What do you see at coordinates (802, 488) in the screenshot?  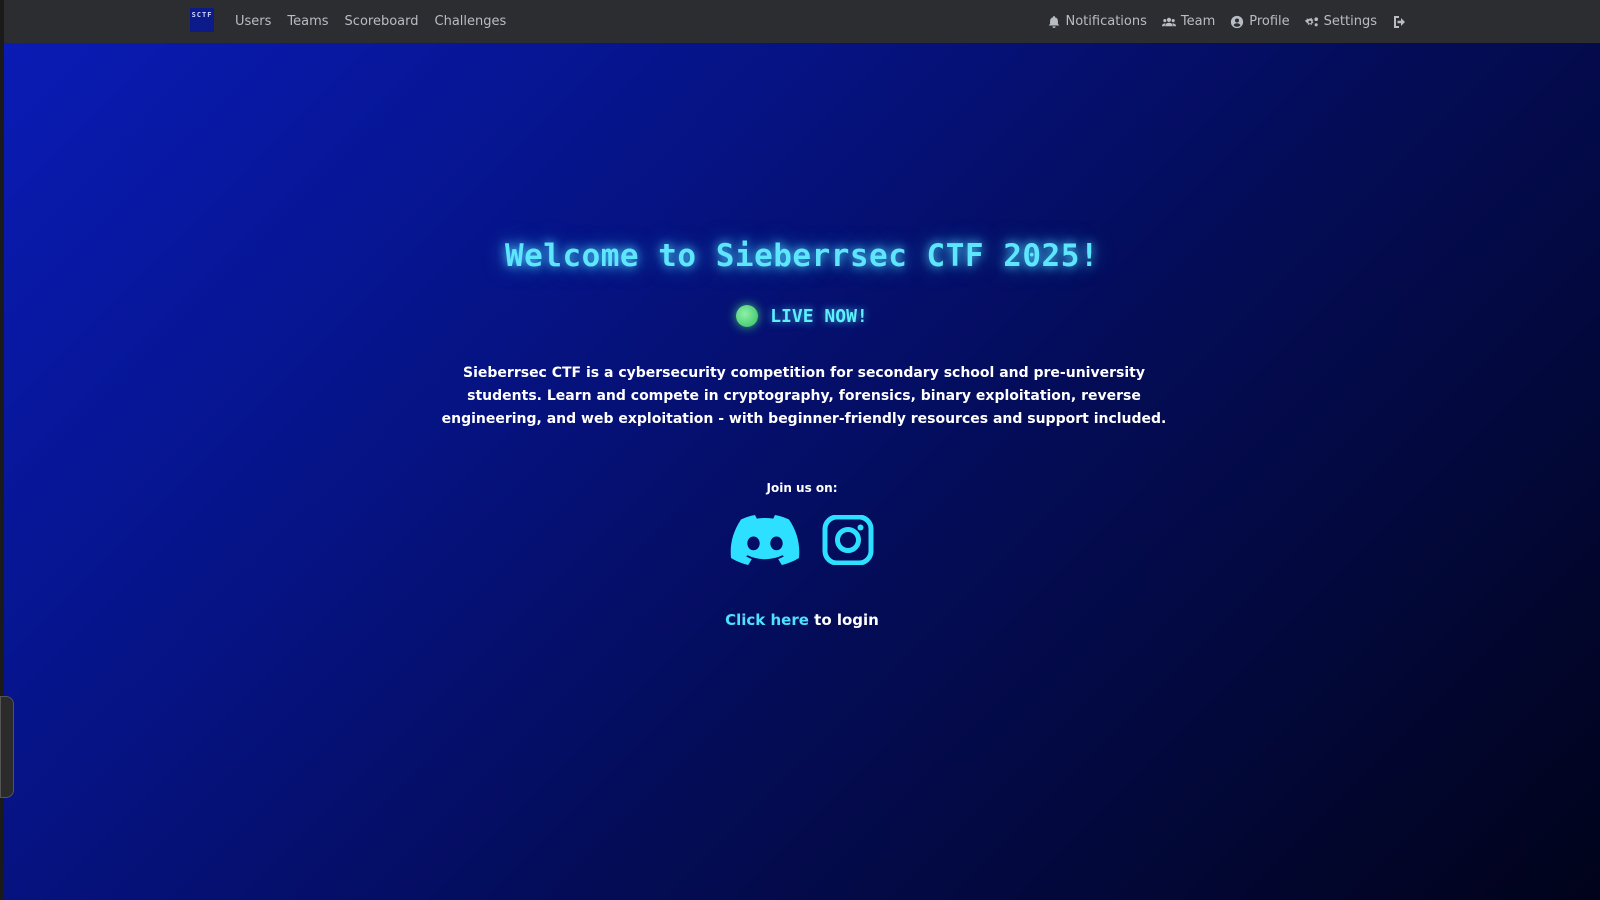 I see `join-label: Join us on:` at bounding box center [802, 488].